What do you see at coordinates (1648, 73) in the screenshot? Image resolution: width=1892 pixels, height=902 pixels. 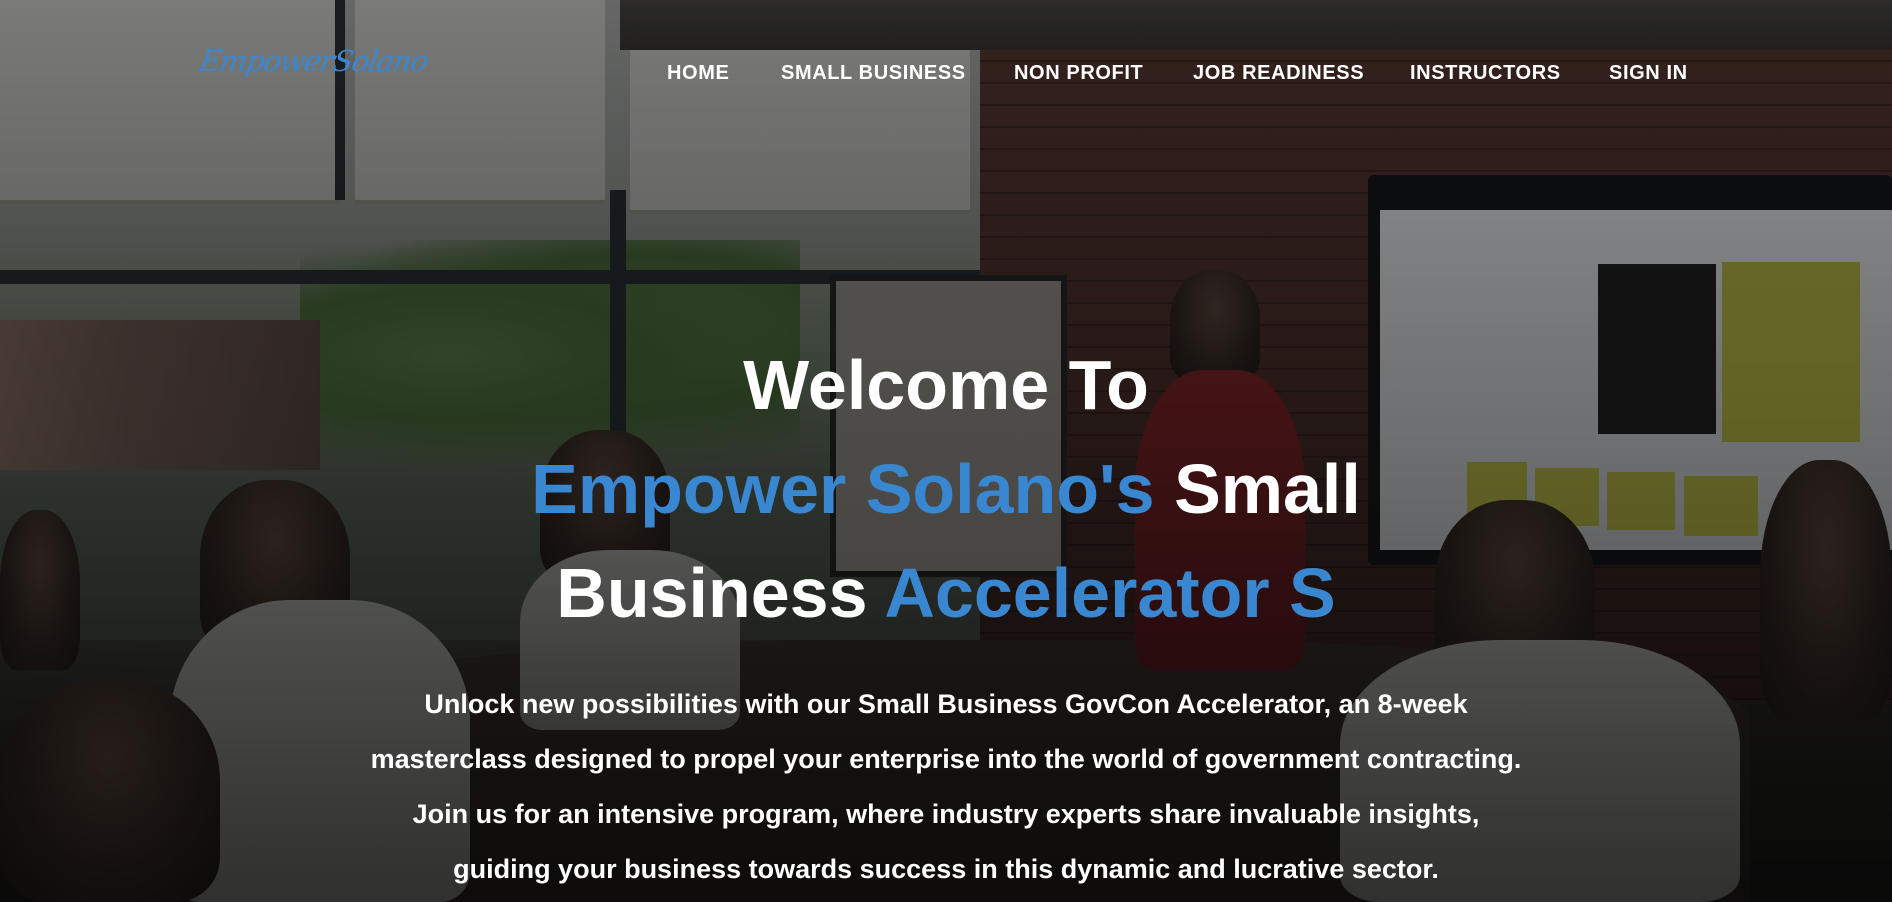 I see `nav-sign-in: SIGN IN` at bounding box center [1648, 73].